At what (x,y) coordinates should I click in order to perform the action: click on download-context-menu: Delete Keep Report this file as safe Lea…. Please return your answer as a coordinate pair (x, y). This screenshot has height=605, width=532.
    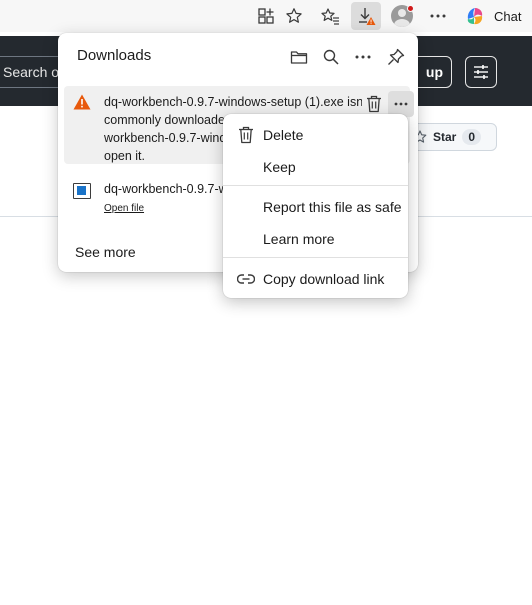
    Looking at the image, I should click on (315, 206).